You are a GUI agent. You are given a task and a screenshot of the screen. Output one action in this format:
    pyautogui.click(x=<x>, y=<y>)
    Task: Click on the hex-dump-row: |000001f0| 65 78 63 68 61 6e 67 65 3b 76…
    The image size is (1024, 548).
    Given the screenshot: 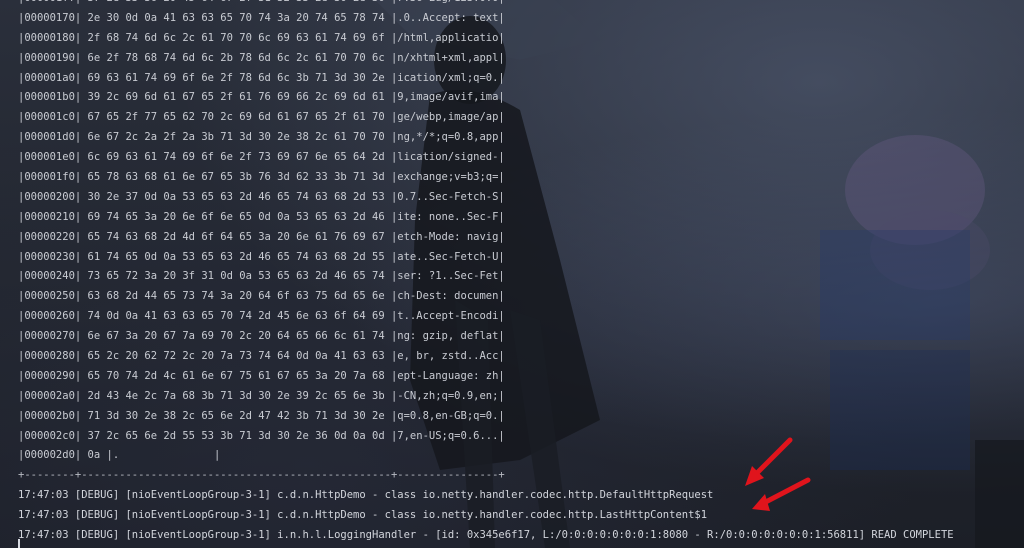 What is the action you would take?
    pyautogui.click(x=261, y=177)
    